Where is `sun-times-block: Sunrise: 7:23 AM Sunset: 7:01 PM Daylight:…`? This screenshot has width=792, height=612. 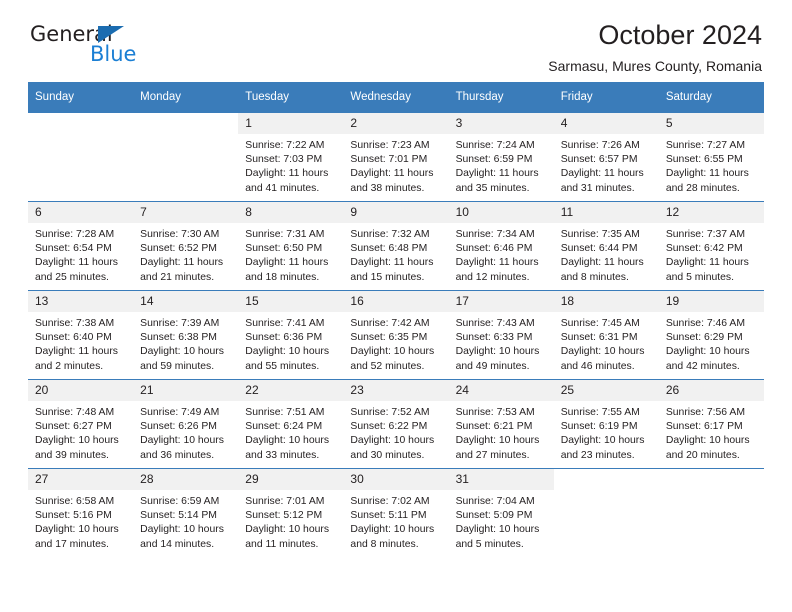
sun-times-block: Sunrise: 7:23 AM Sunset: 7:01 PM Daylight:… is located at coordinates (395, 165).